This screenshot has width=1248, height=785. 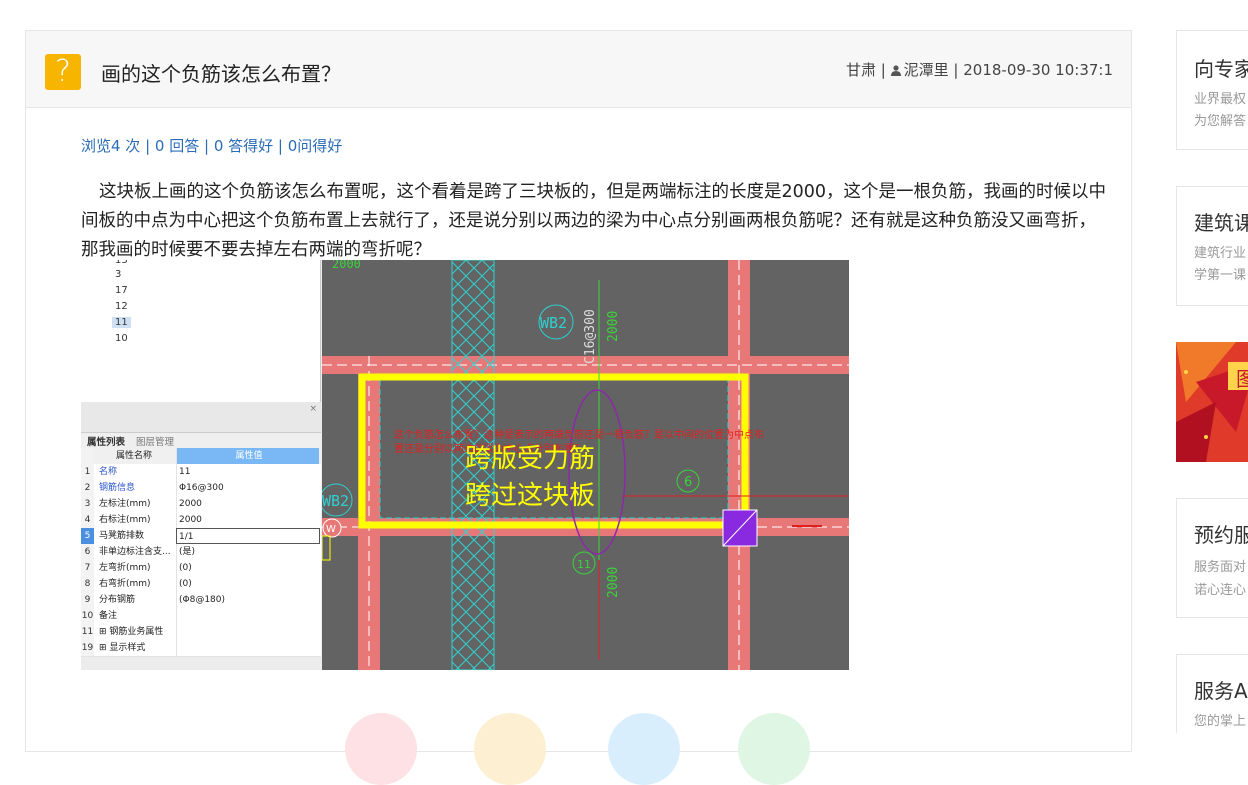 What do you see at coordinates (201, 536) in the screenshot?
I see `table-row: 5 马凳筋排数 1/1` at bounding box center [201, 536].